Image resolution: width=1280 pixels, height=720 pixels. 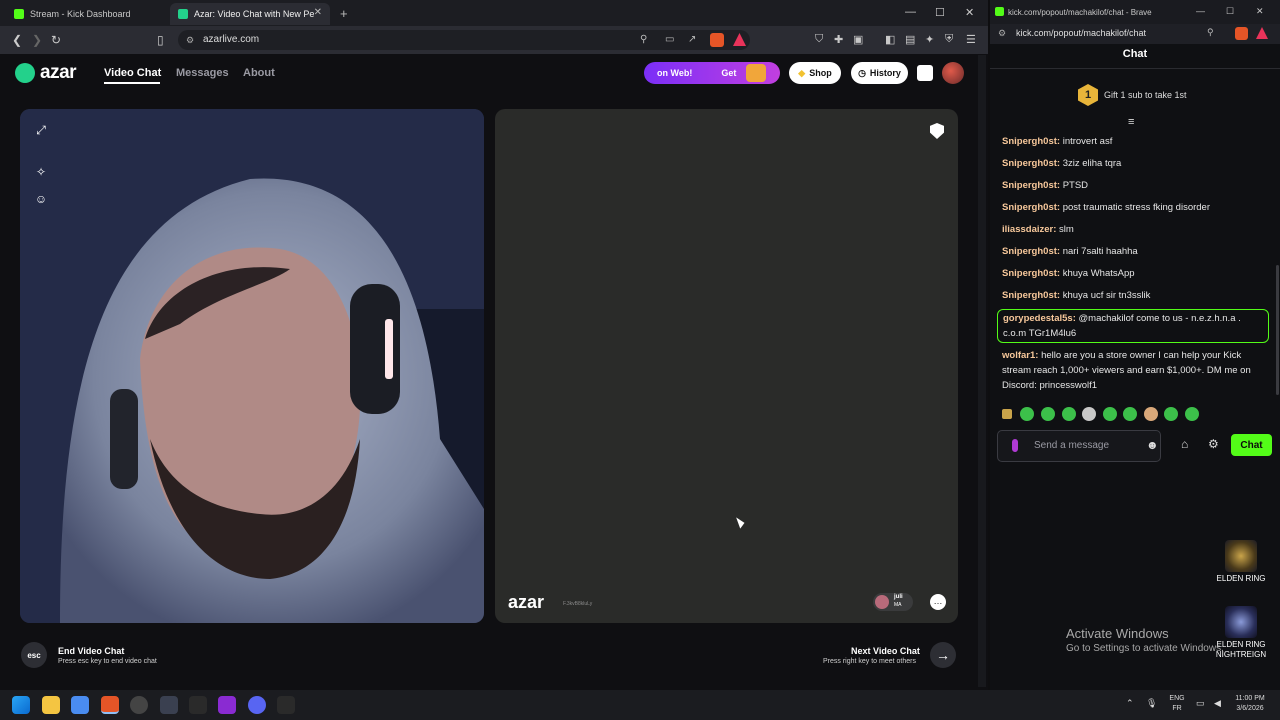 I want to click on wallet-icon: ▣, so click(x=858, y=39).